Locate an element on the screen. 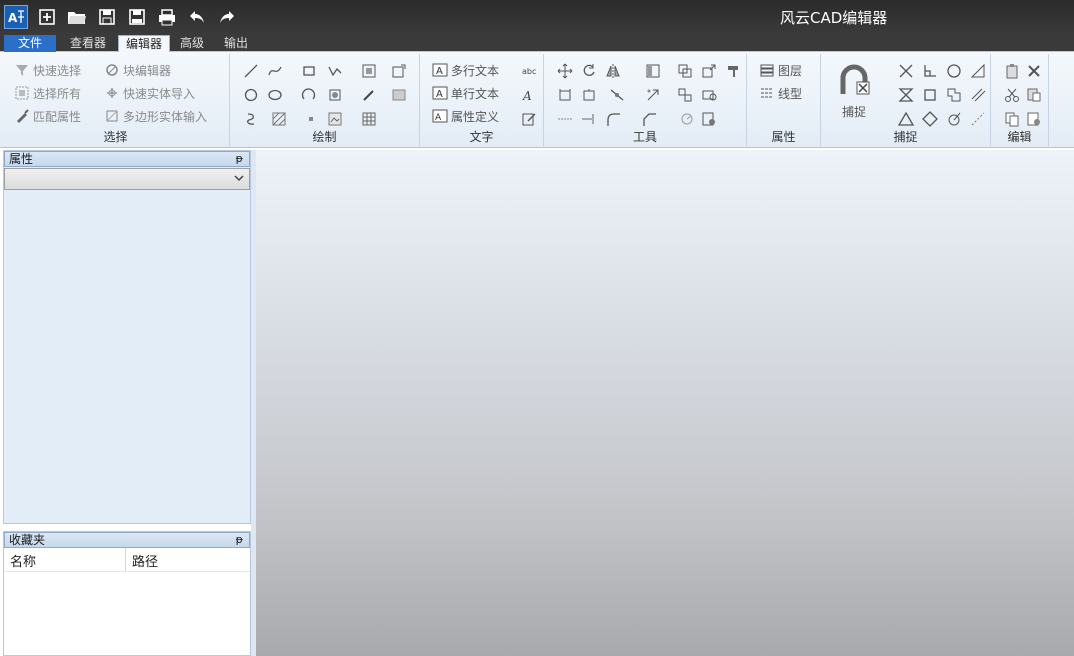 This screenshot has height=656, width=1074. tab-editor: 编辑器 is located at coordinates (144, 43).